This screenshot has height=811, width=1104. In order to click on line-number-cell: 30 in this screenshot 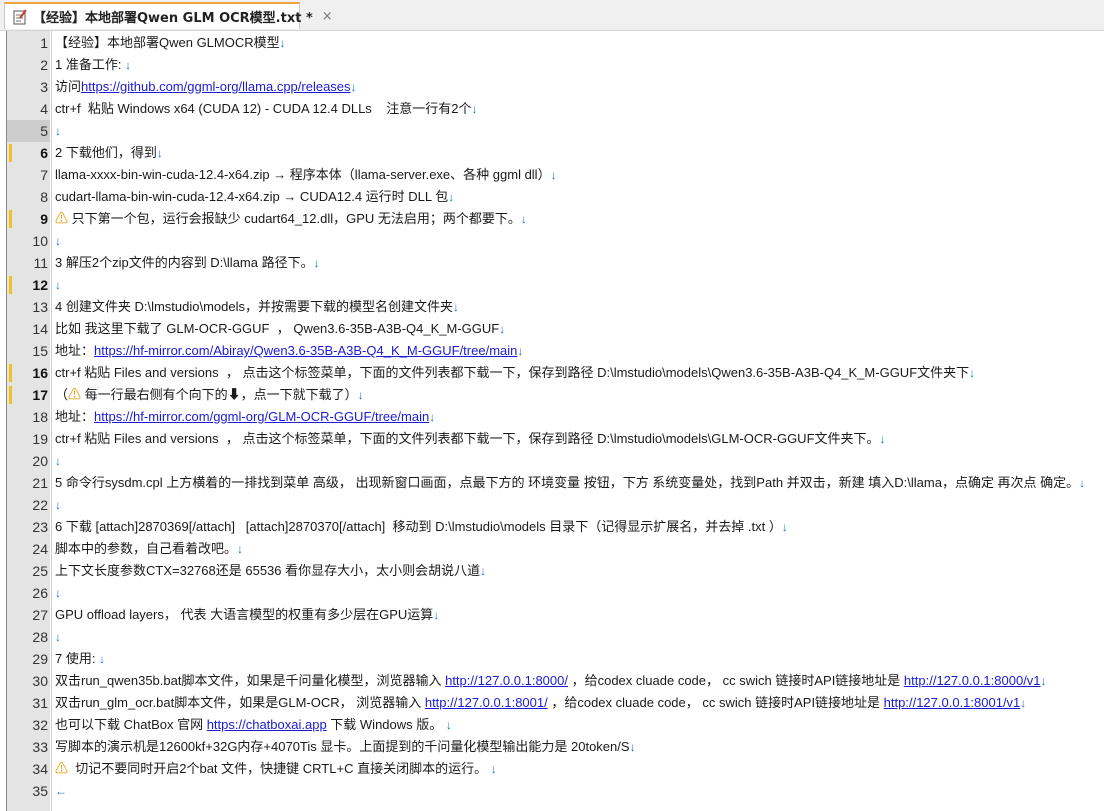, I will do `click(28, 681)`.